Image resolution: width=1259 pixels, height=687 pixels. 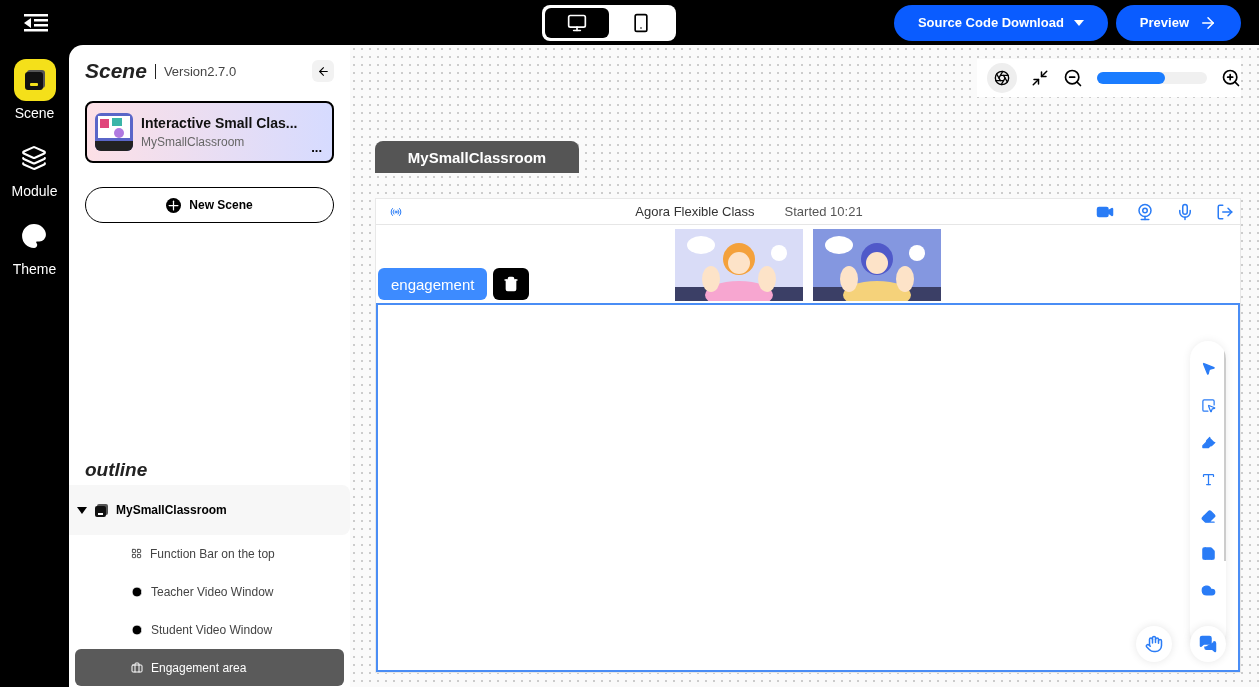 What do you see at coordinates (136, 553) in the screenshot?
I see `grid-icon` at bounding box center [136, 553].